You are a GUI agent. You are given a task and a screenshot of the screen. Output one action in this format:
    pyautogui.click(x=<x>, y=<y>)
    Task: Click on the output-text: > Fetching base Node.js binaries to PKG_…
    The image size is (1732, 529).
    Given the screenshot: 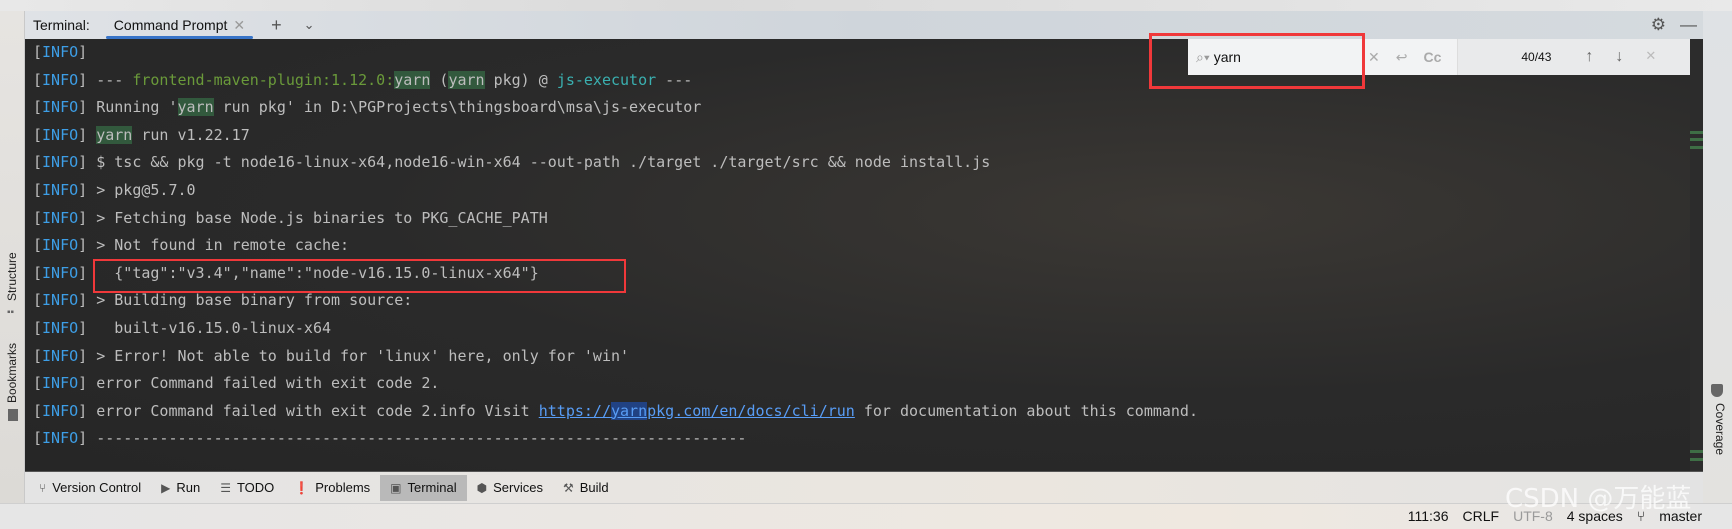 What is the action you would take?
    pyautogui.click(x=317, y=217)
    